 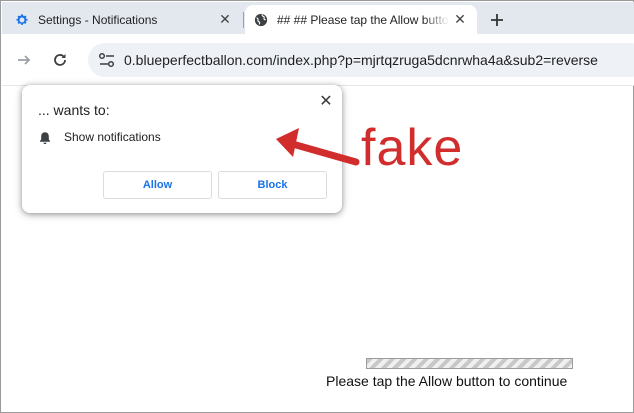 What do you see at coordinates (412, 148) in the screenshot?
I see `annotation-label: fake` at bounding box center [412, 148].